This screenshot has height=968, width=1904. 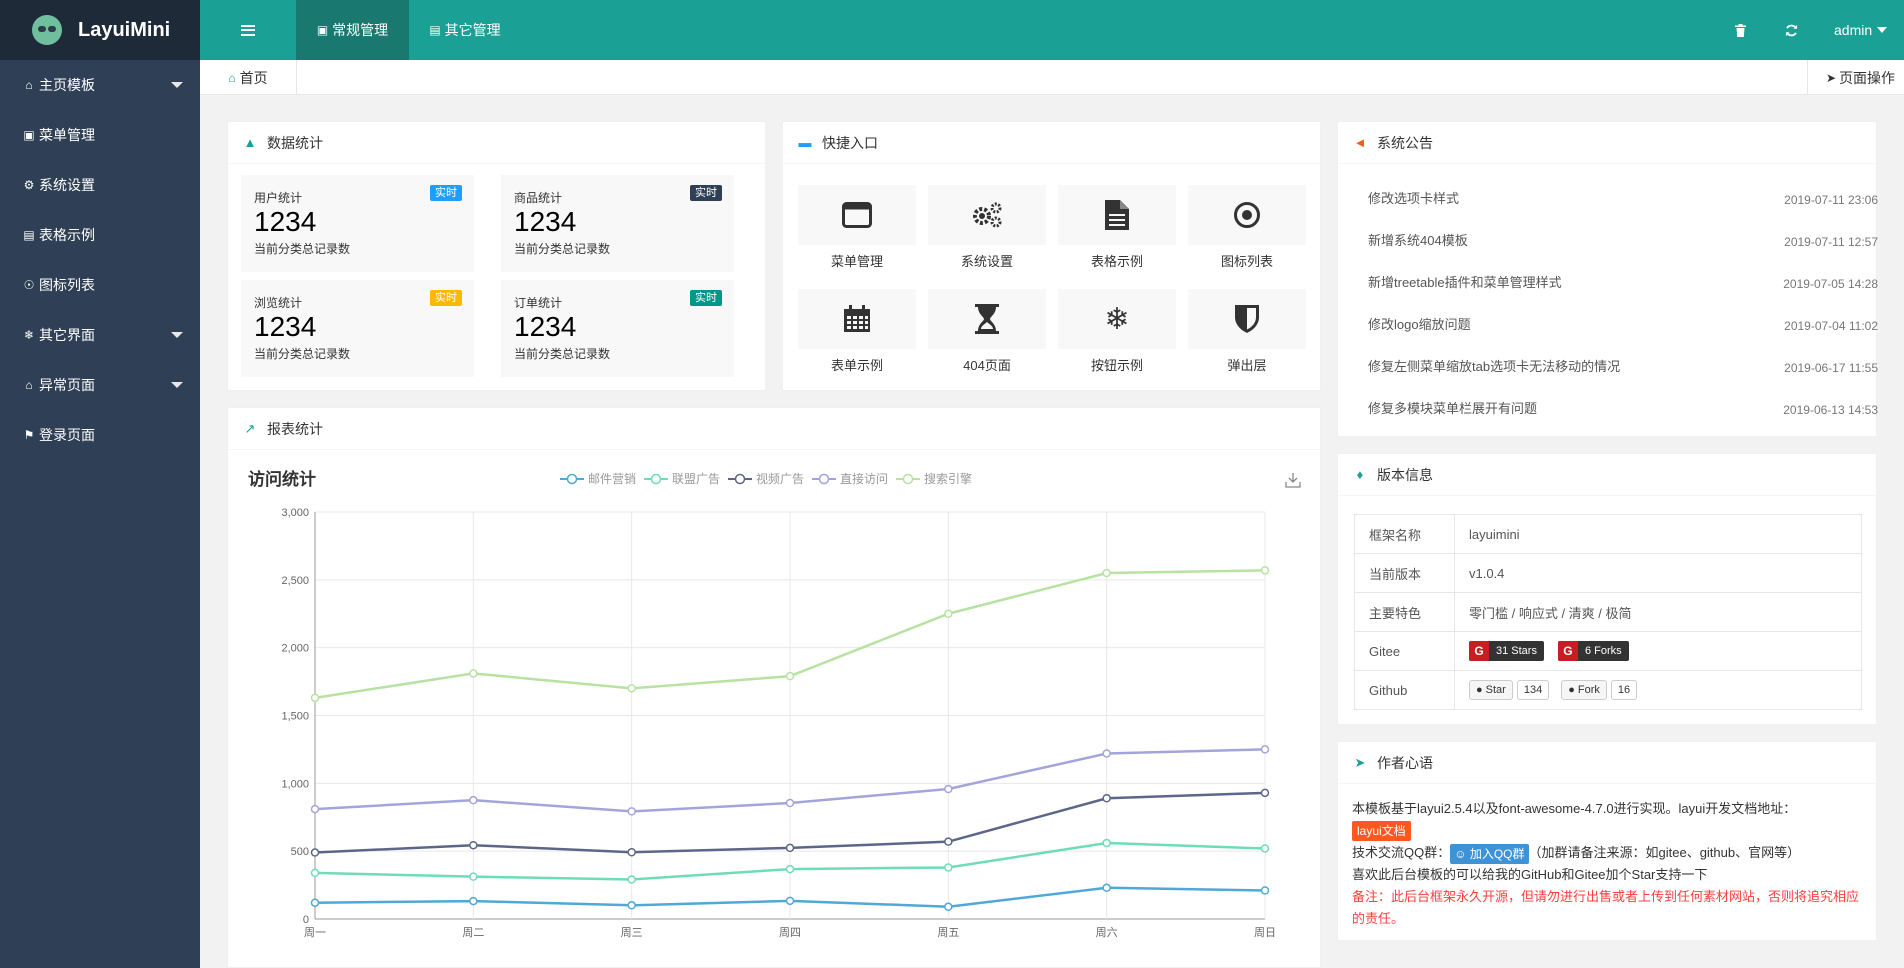 I want to click on menu-toggle-icon, so click(x=248, y=30).